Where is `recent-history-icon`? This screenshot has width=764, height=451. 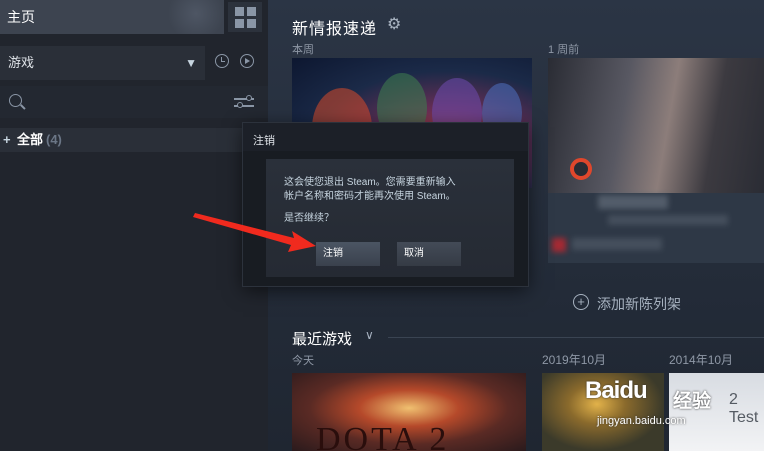
recent-history-icon is located at coordinates (222, 61).